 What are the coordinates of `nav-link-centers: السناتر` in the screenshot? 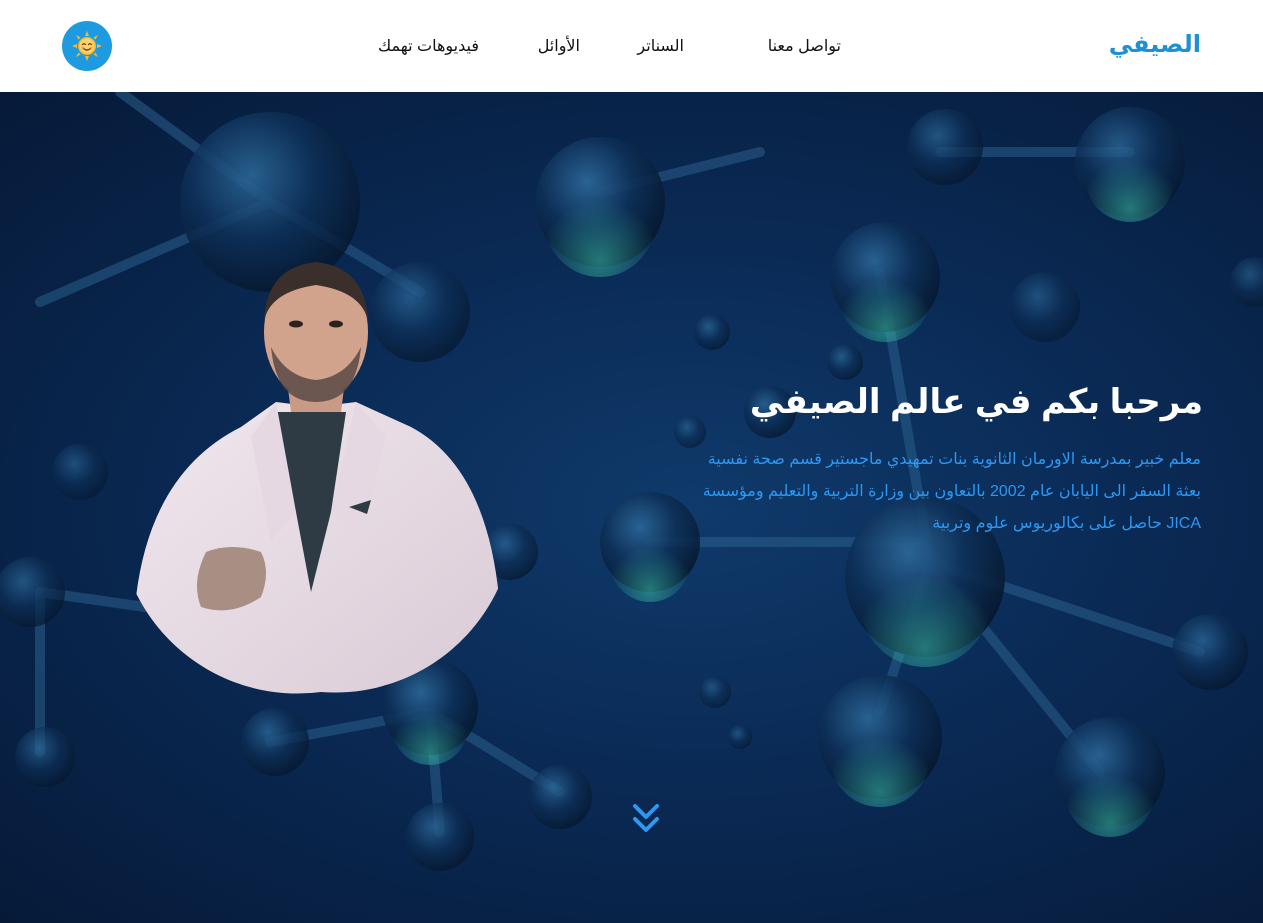 It's located at (660, 46).